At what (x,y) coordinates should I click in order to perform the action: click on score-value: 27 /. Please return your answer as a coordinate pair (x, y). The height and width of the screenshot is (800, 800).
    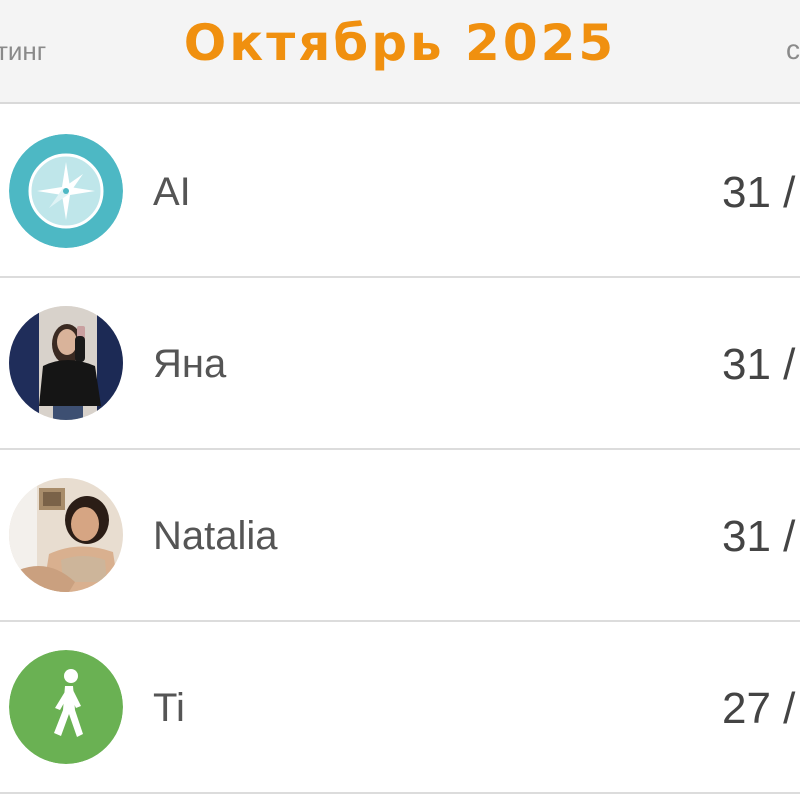
    Looking at the image, I should click on (759, 708).